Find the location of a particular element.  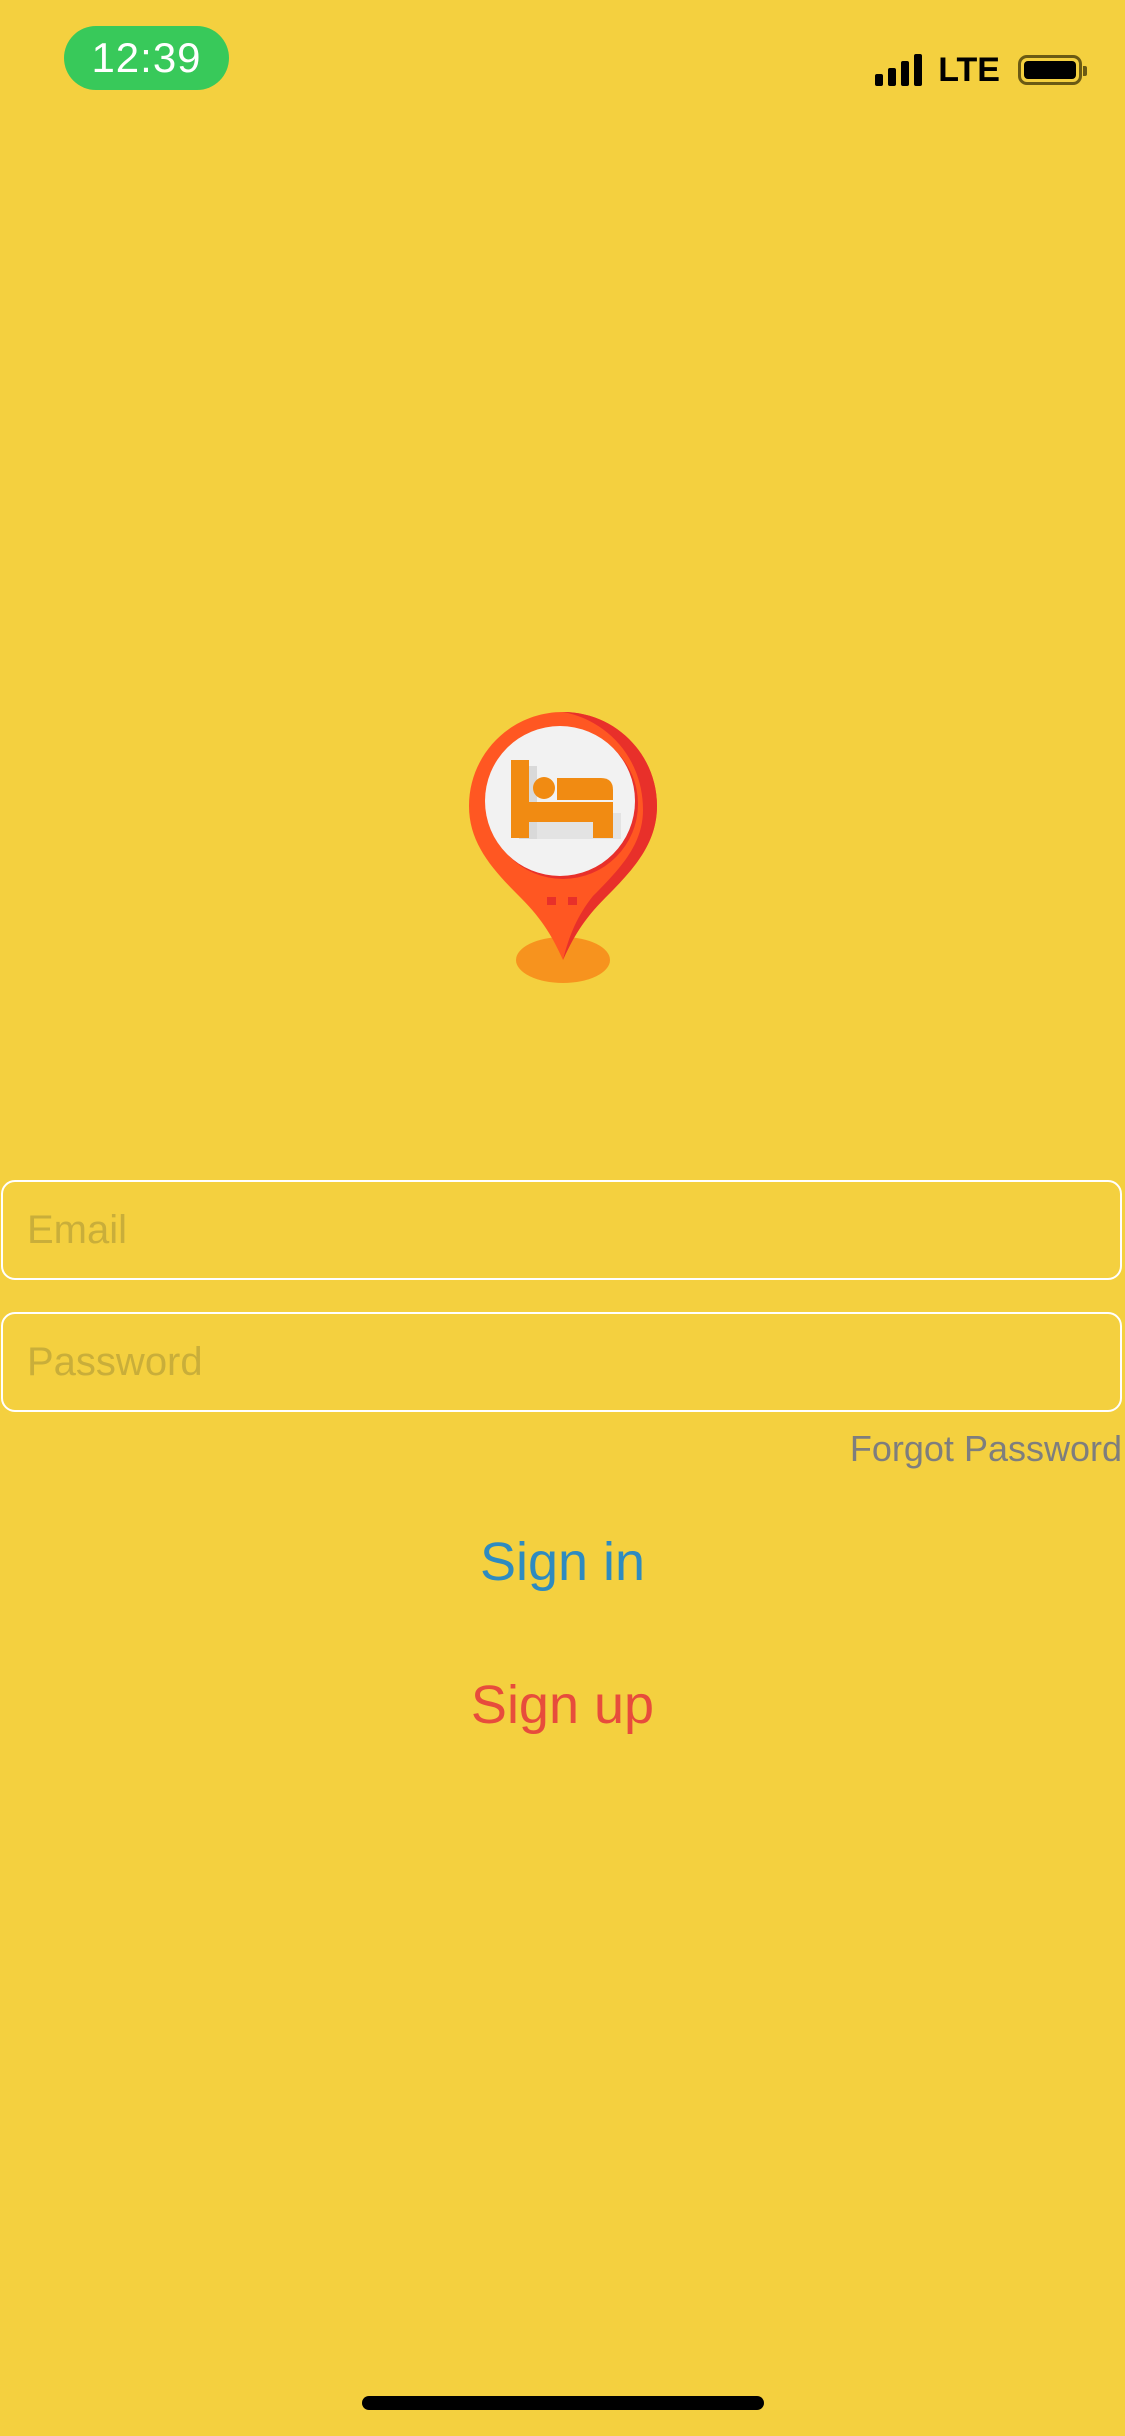

network-type: LTE is located at coordinates (969, 69).